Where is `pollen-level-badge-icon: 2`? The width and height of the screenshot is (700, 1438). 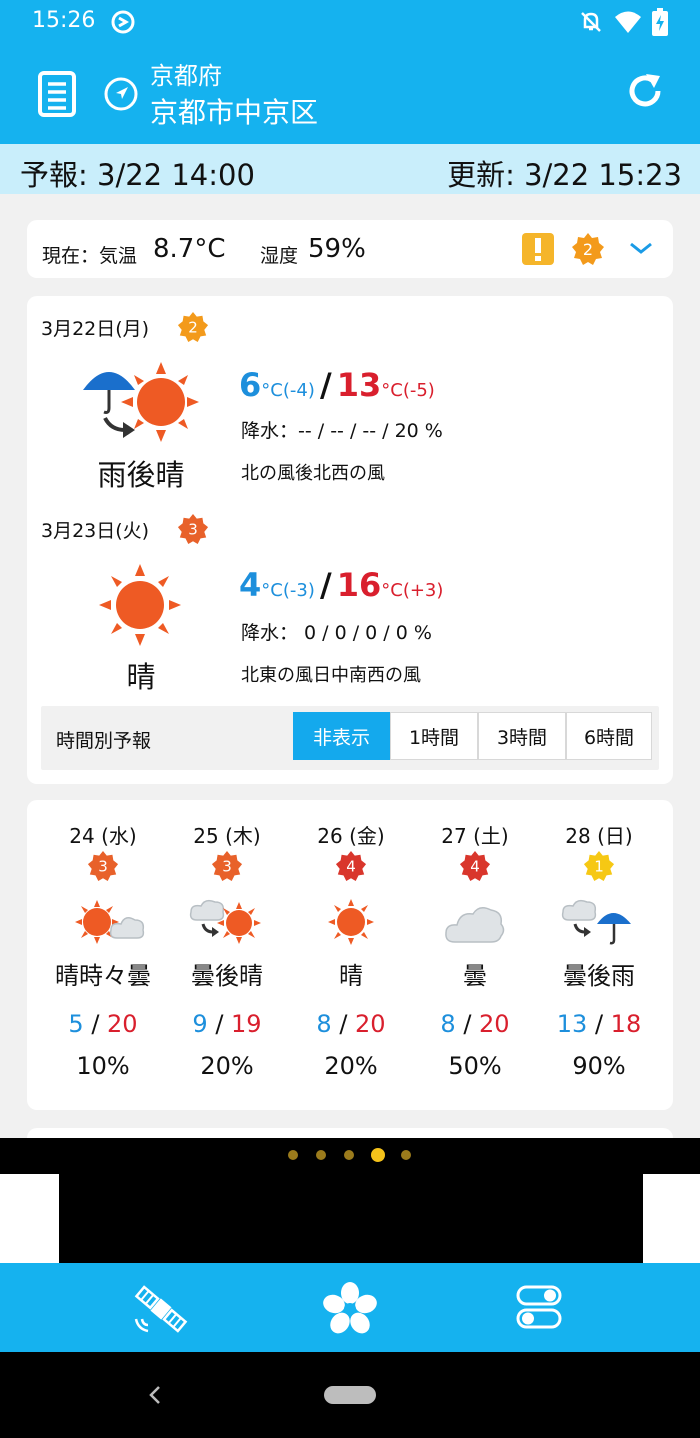
pollen-level-badge-icon: 2 is located at coordinates (588, 249).